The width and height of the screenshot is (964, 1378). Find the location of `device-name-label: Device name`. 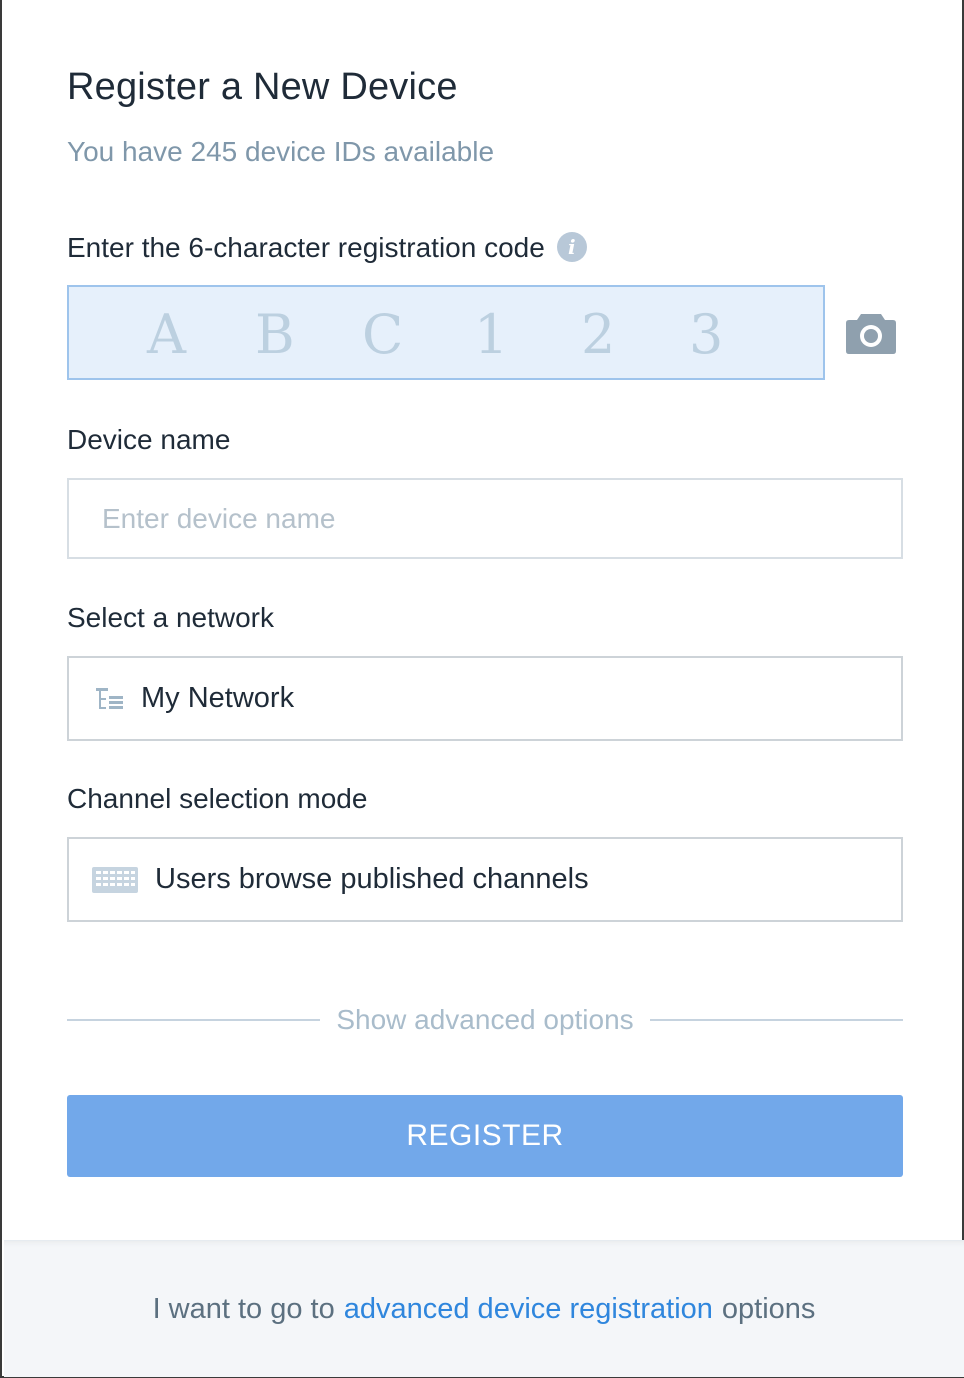

device-name-label: Device name is located at coordinates (149, 439).